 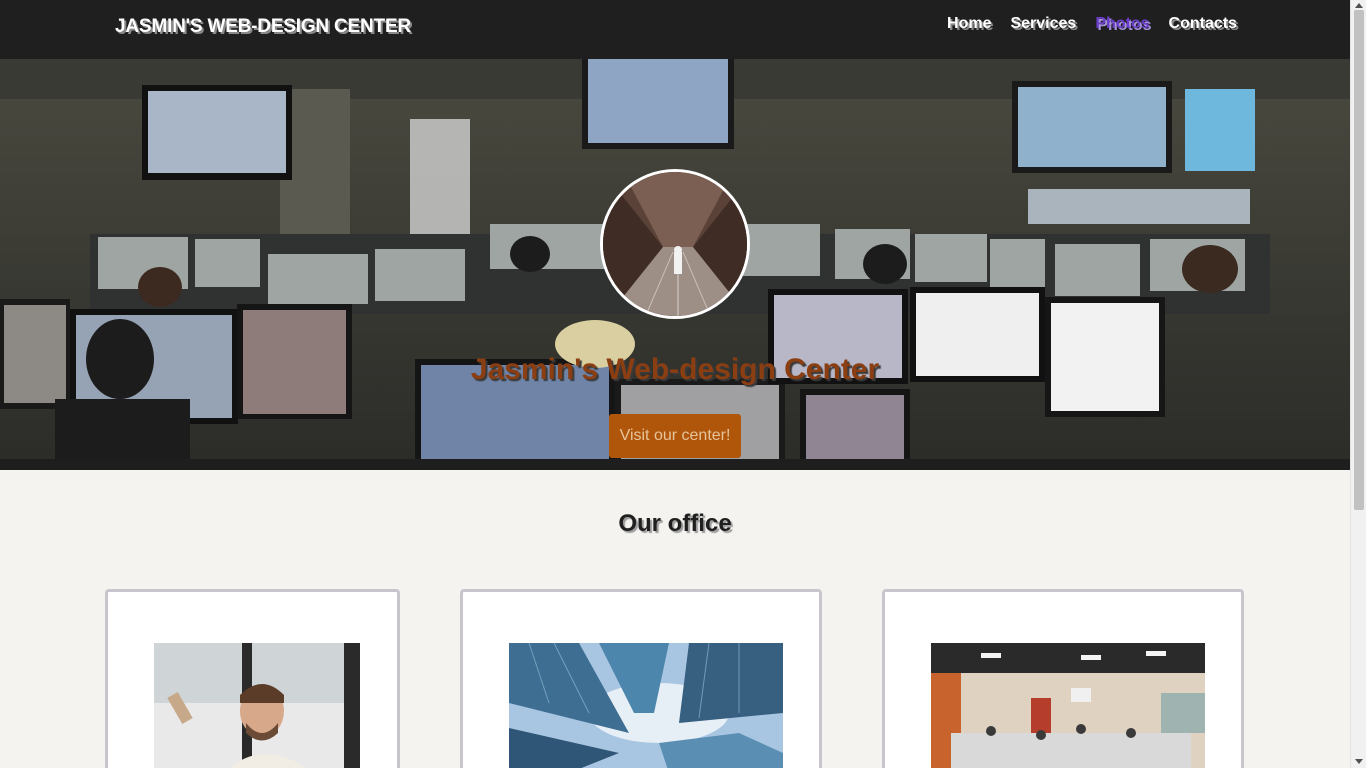 I want to click on visit-center-button: Visit our center!, so click(x=675, y=436).